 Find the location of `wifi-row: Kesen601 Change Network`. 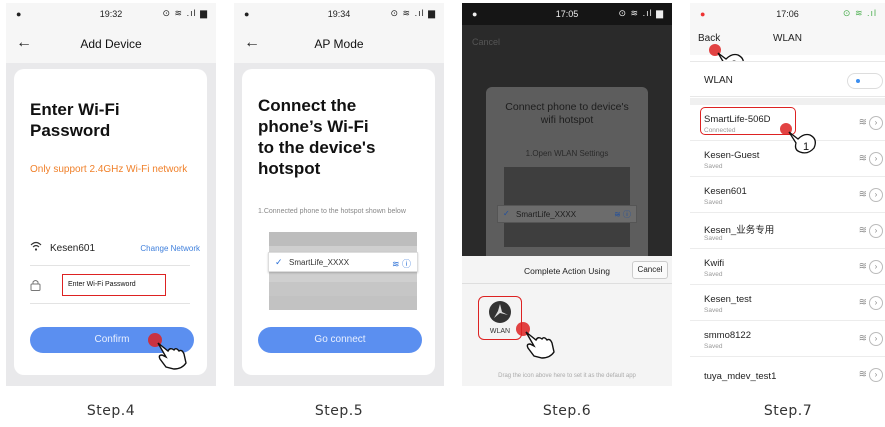

wifi-row: Kesen601 Change Network is located at coordinates (115, 249).